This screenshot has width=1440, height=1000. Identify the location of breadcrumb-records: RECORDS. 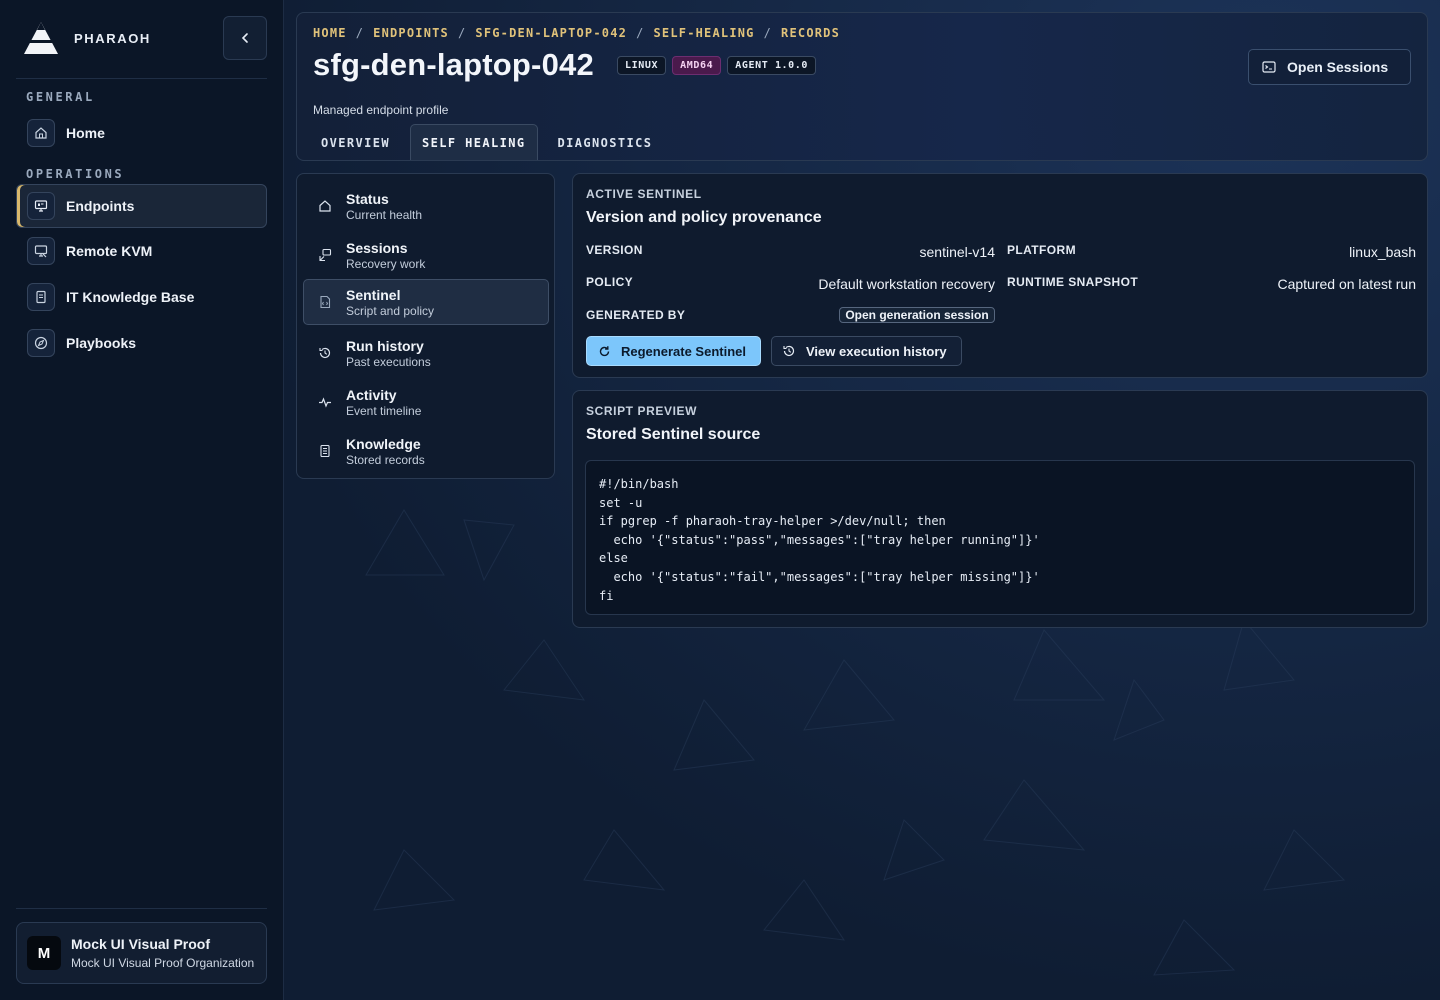
(811, 33).